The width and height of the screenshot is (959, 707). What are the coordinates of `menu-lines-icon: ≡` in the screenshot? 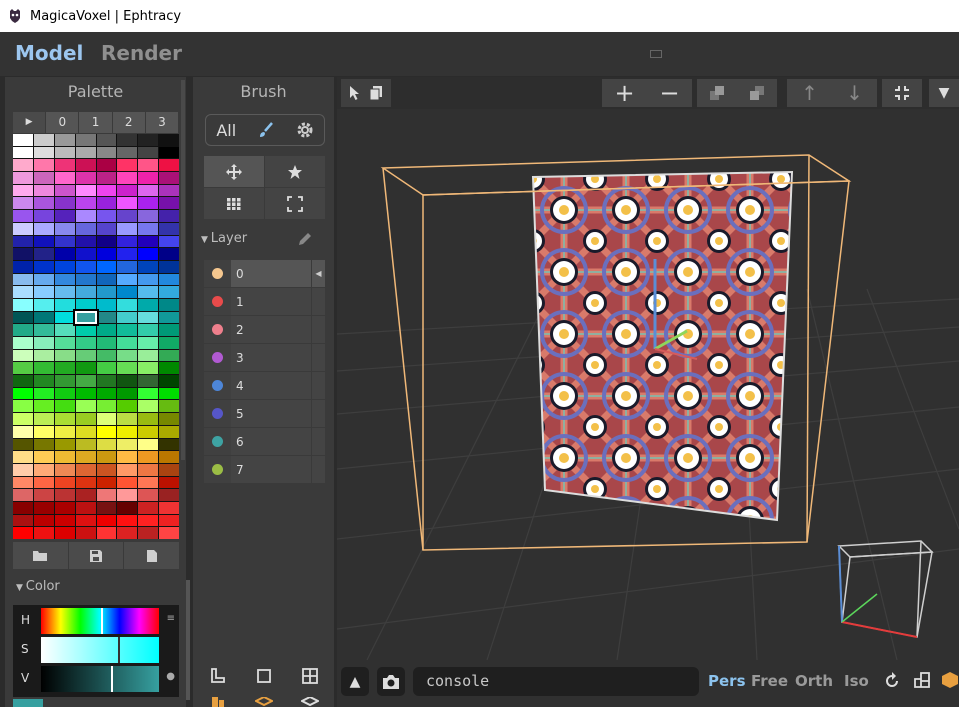 It's located at (171, 618).